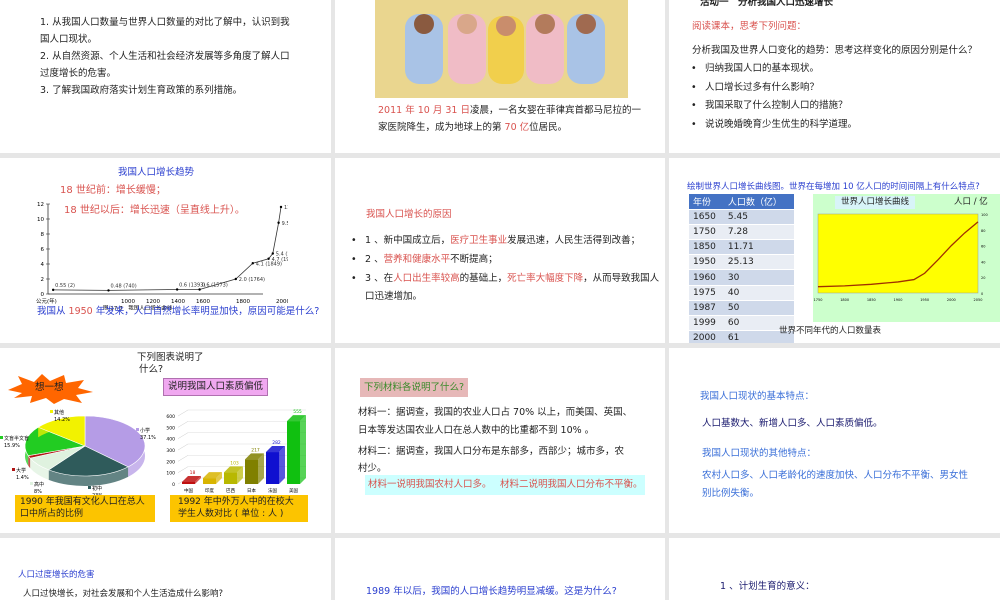 The width and height of the screenshot is (1000, 600). What do you see at coordinates (141, 90) in the screenshot?
I see `objective-line: 3. 了解我国政府落实计划生育政策的系列措施。` at bounding box center [141, 90].